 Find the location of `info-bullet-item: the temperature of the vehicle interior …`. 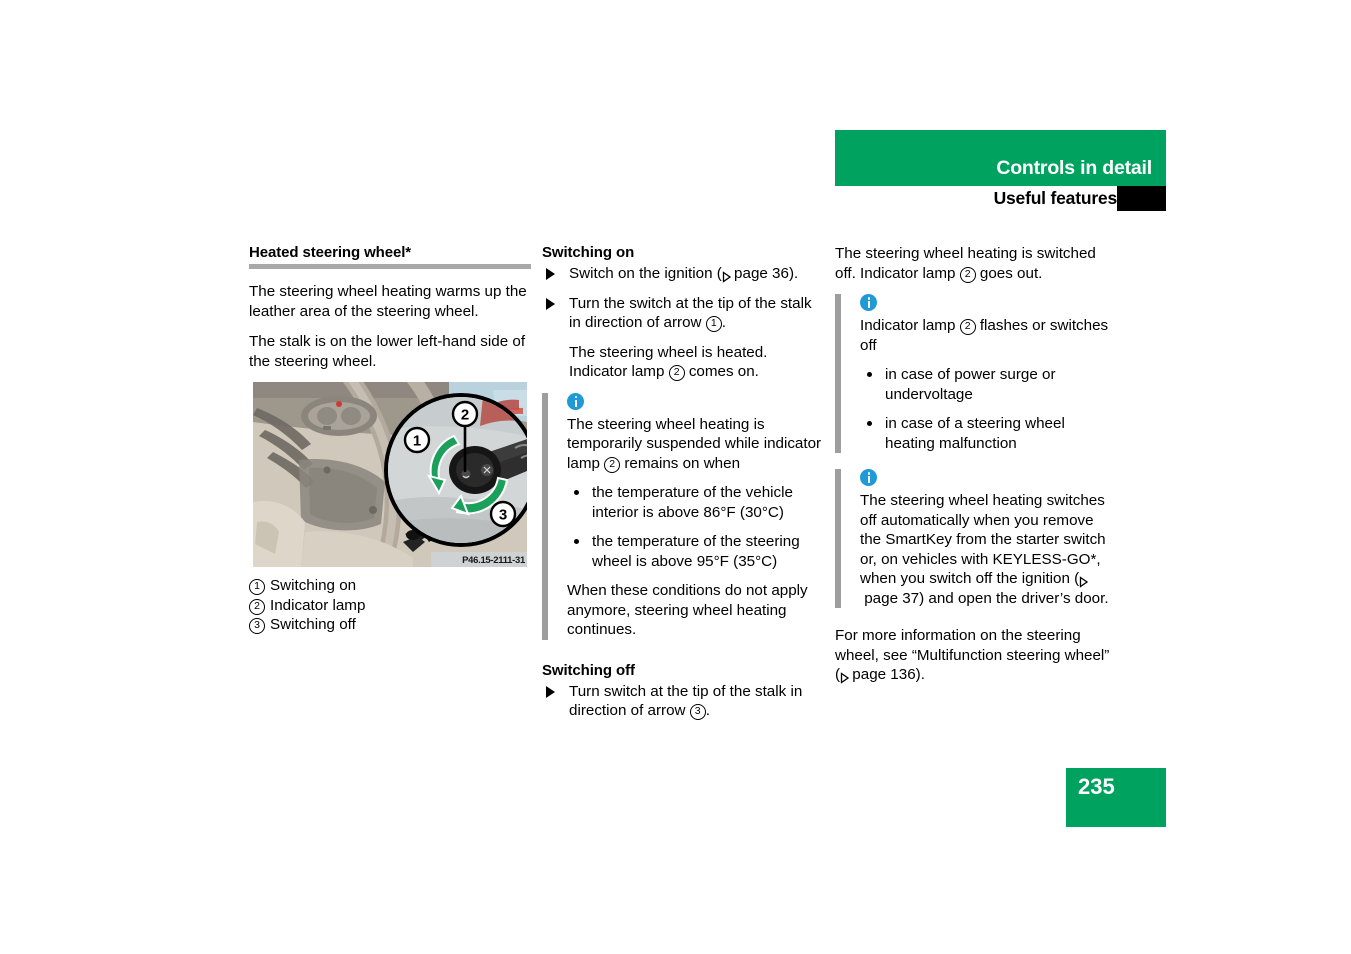

info-bullet-item: the temperature of the vehicle interior … is located at coordinates (695, 502).